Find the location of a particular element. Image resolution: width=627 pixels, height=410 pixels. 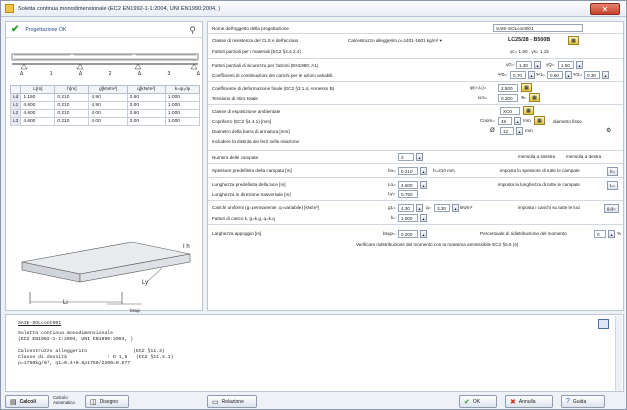

calcoli-button: ▤ Calcoli is located at coordinates (27, 401).